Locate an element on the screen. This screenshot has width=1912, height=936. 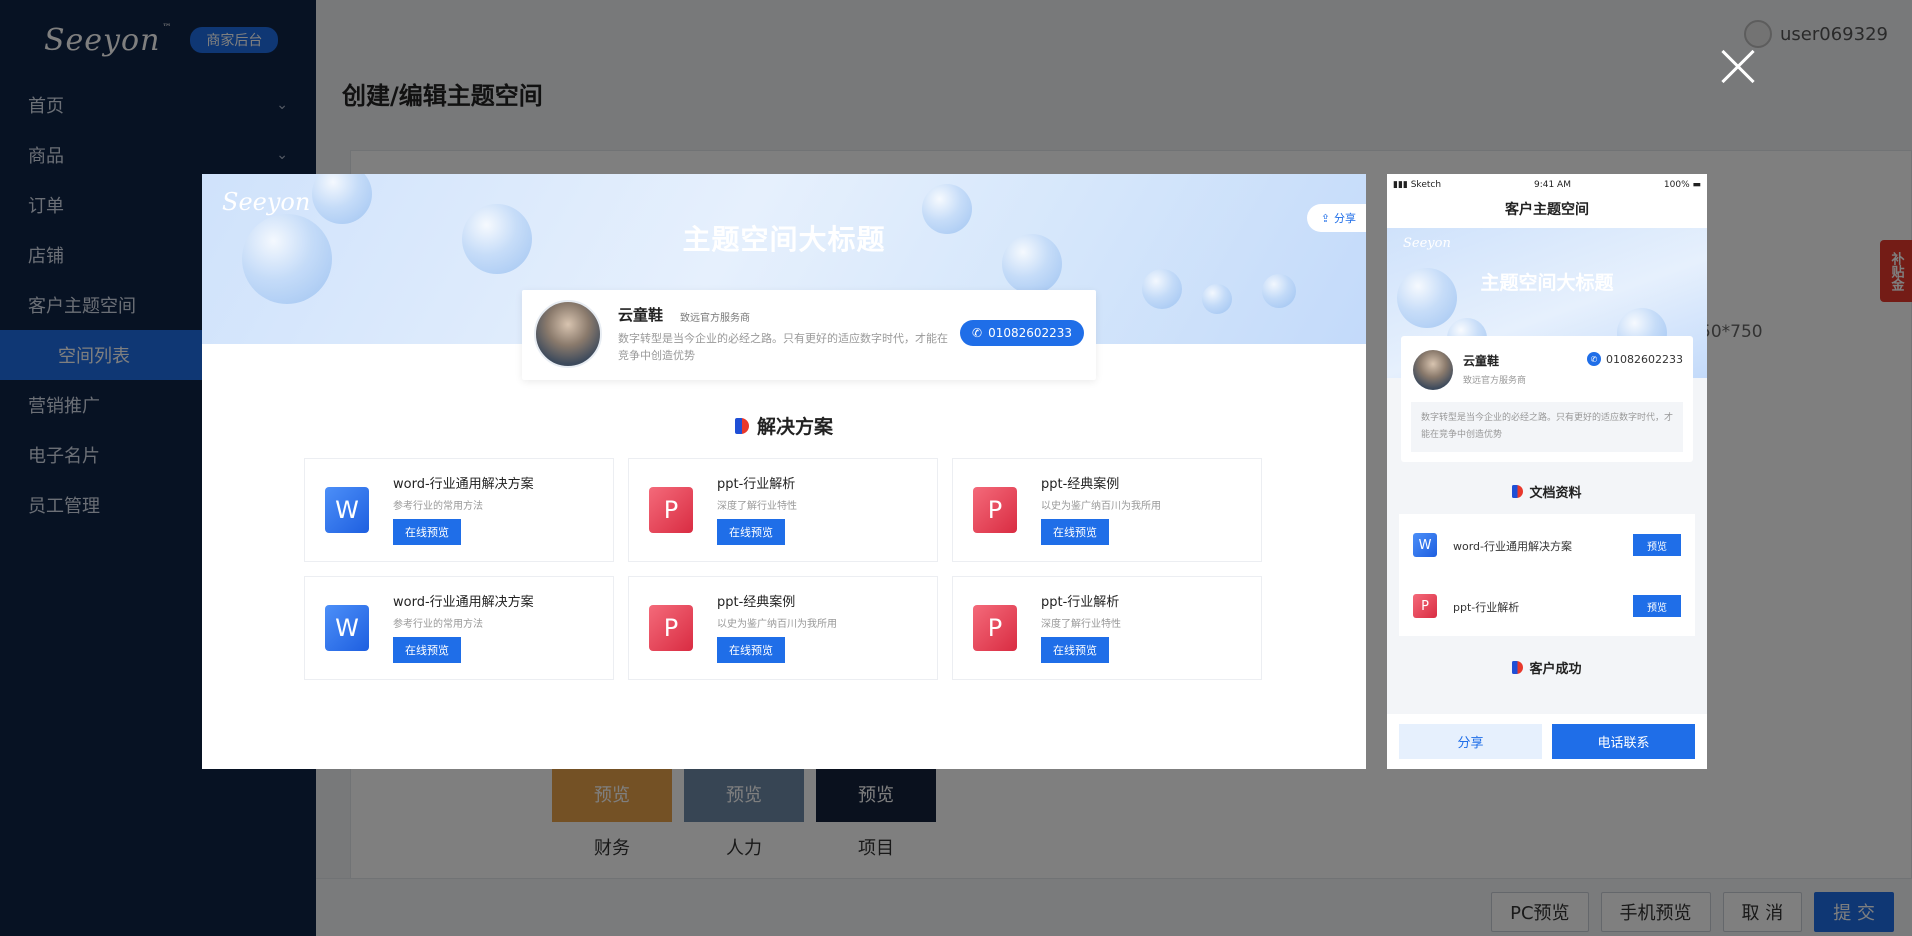
contact-role: 致远官方服务商 is located at coordinates (715, 318).